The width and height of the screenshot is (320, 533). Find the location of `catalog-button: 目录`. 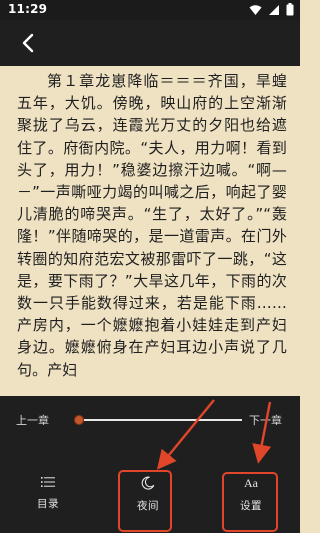

catalog-button: 目录 is located at coordinates (48, 499).